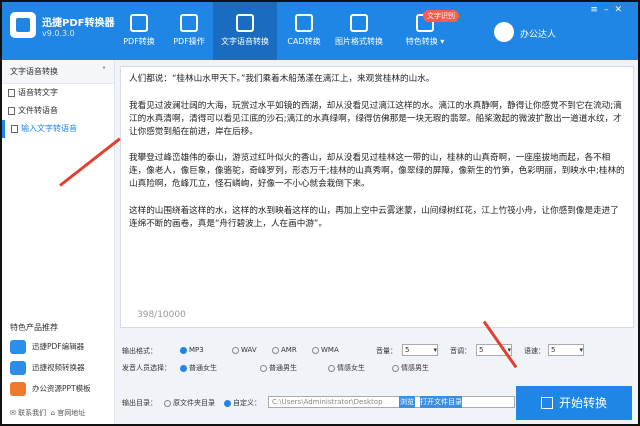 Image resolution: width=640 pixels, height=426 pixels. I want to click on video-icon, so click(18, 368).